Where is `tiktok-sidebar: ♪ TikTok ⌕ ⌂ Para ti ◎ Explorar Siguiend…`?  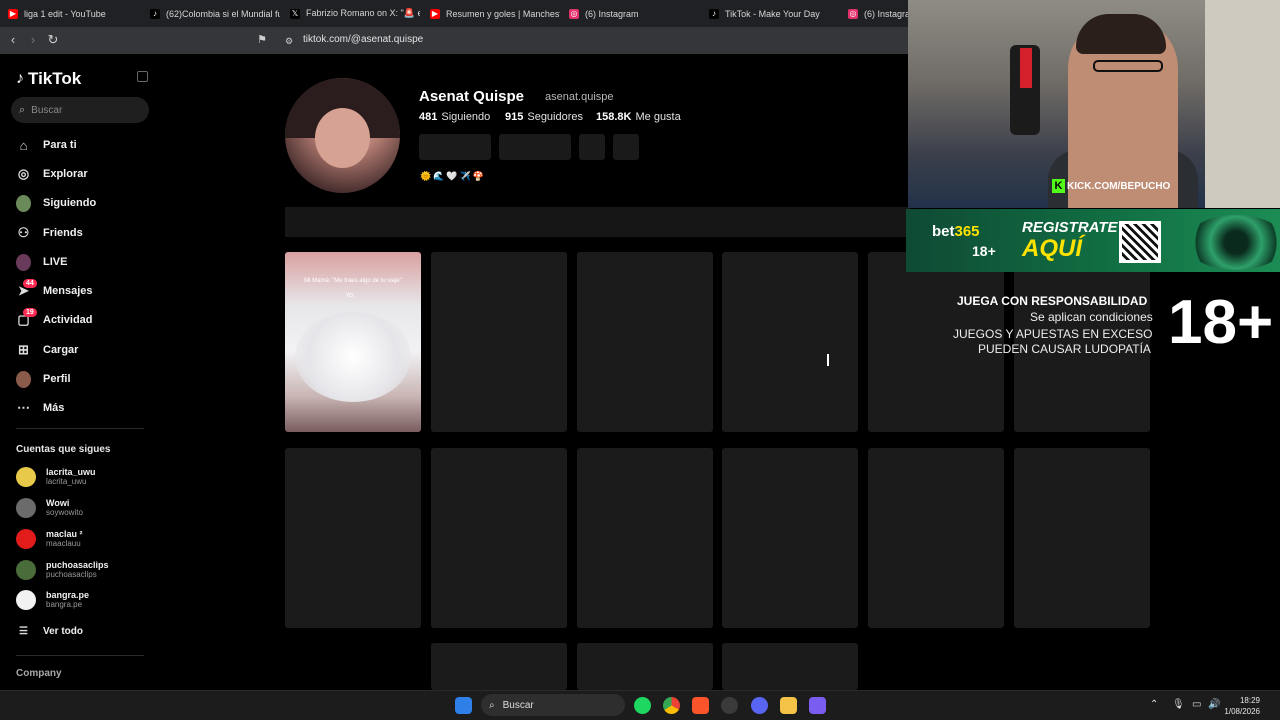
tiktok-sidebar: ♪ TikTok ⌕ ⌂ Para ti ◎ Explorar Siguiend… is located at coordinates (80, 372).